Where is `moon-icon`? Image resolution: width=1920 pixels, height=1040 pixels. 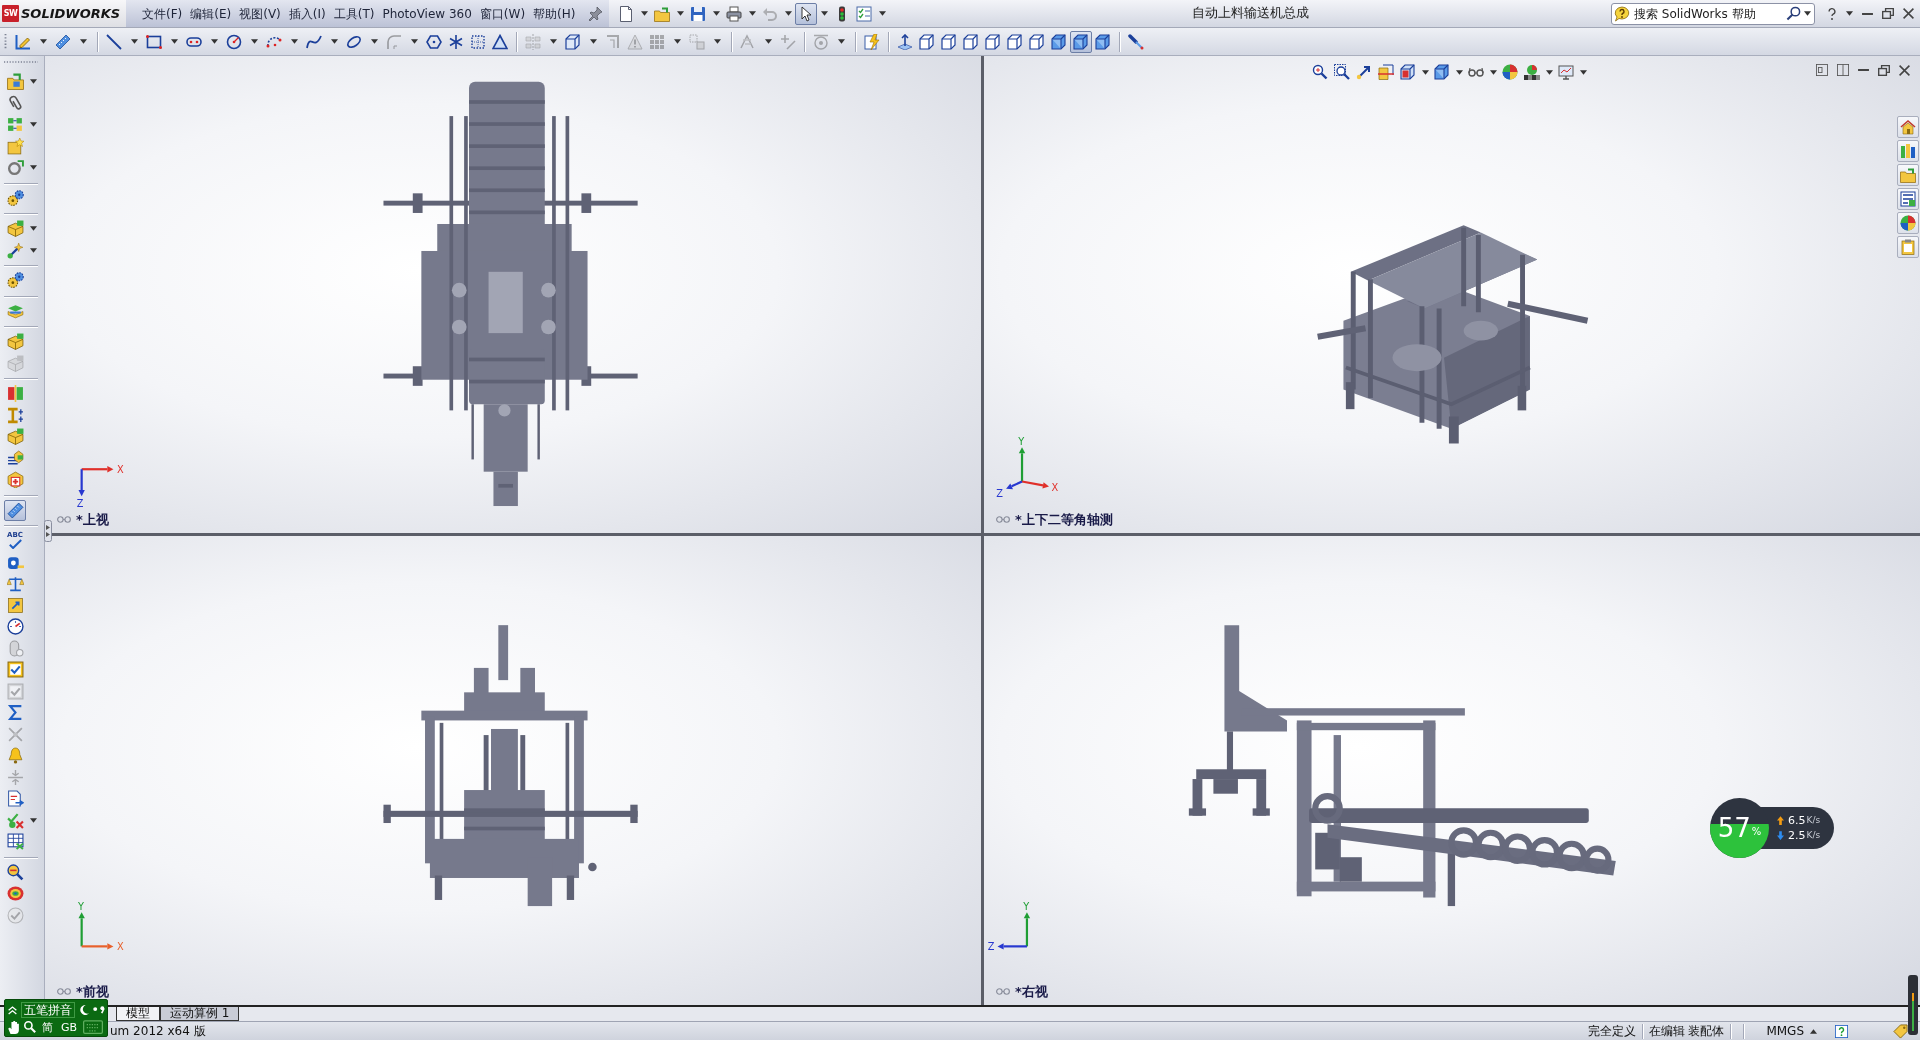 moon-icon is located at coordinates (84, 1010).